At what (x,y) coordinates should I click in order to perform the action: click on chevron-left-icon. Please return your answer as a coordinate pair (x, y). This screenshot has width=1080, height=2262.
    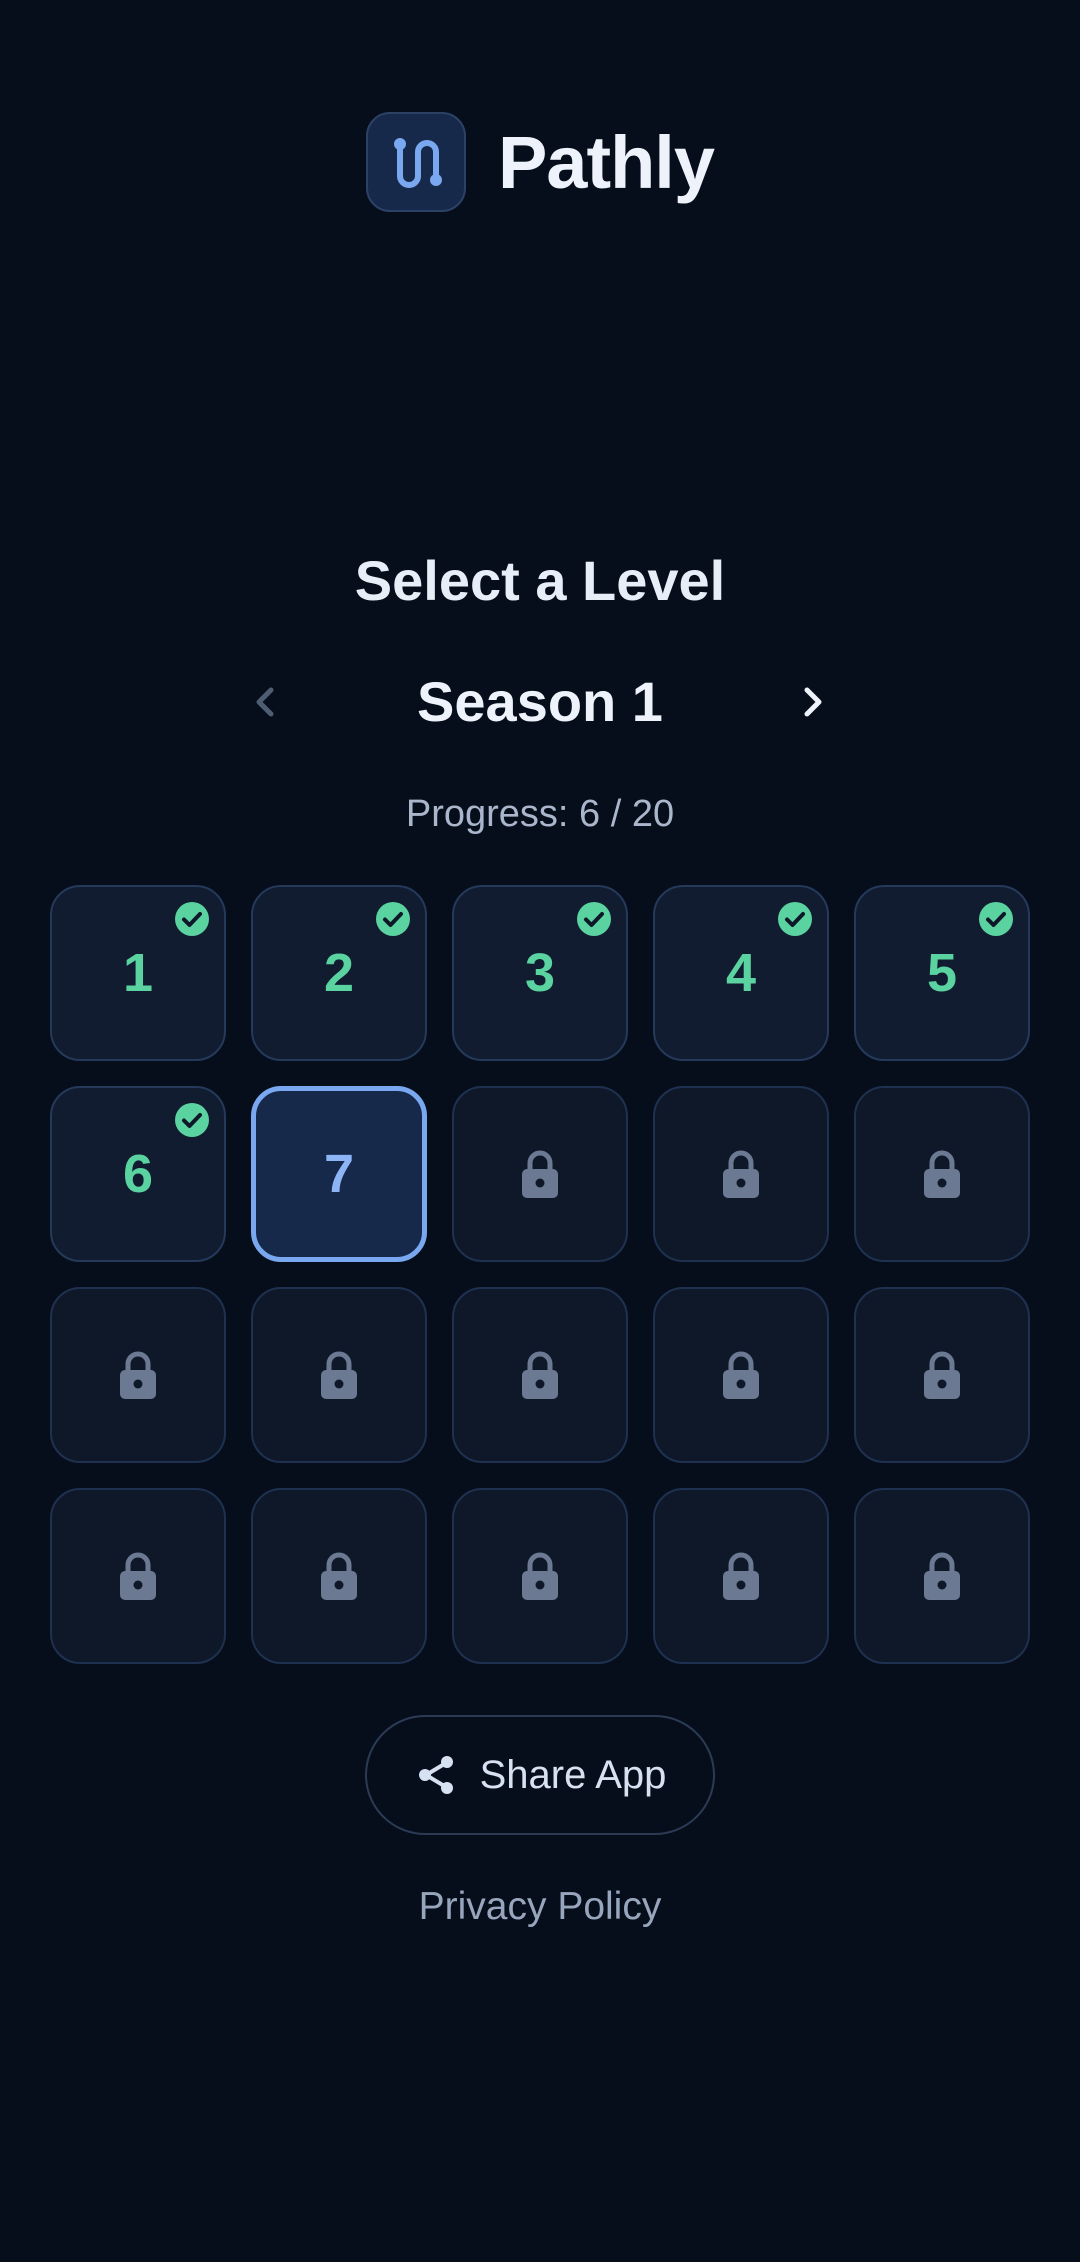
    Looking at the image, I should click on (265, 702).